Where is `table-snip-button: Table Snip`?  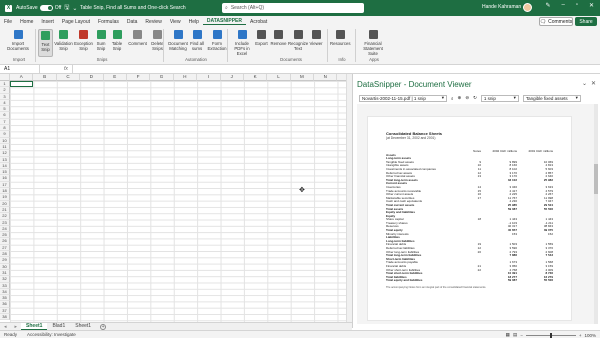 table-snip-button: Table Snip is located at coordinates (117, 43).